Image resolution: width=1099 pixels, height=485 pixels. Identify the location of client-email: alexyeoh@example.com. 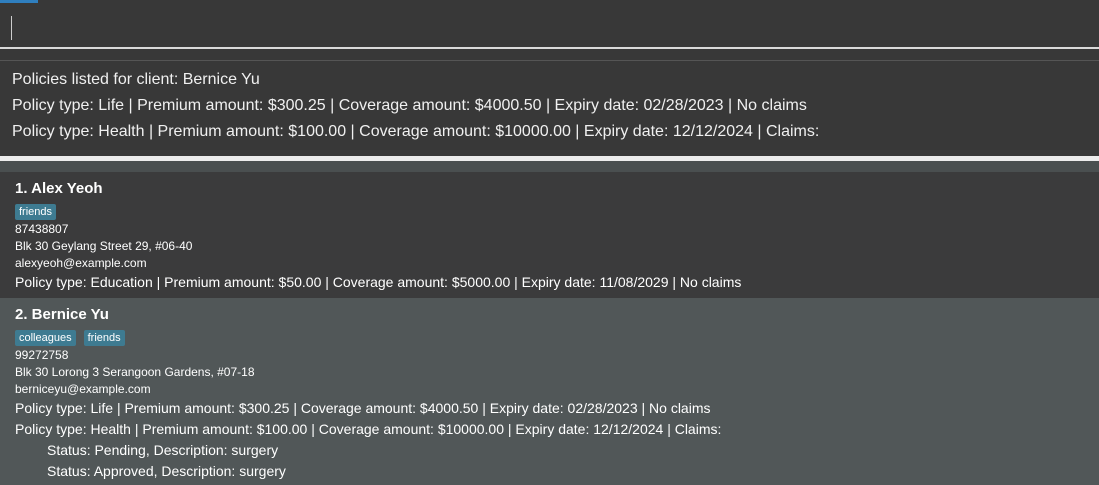
(81, 263).